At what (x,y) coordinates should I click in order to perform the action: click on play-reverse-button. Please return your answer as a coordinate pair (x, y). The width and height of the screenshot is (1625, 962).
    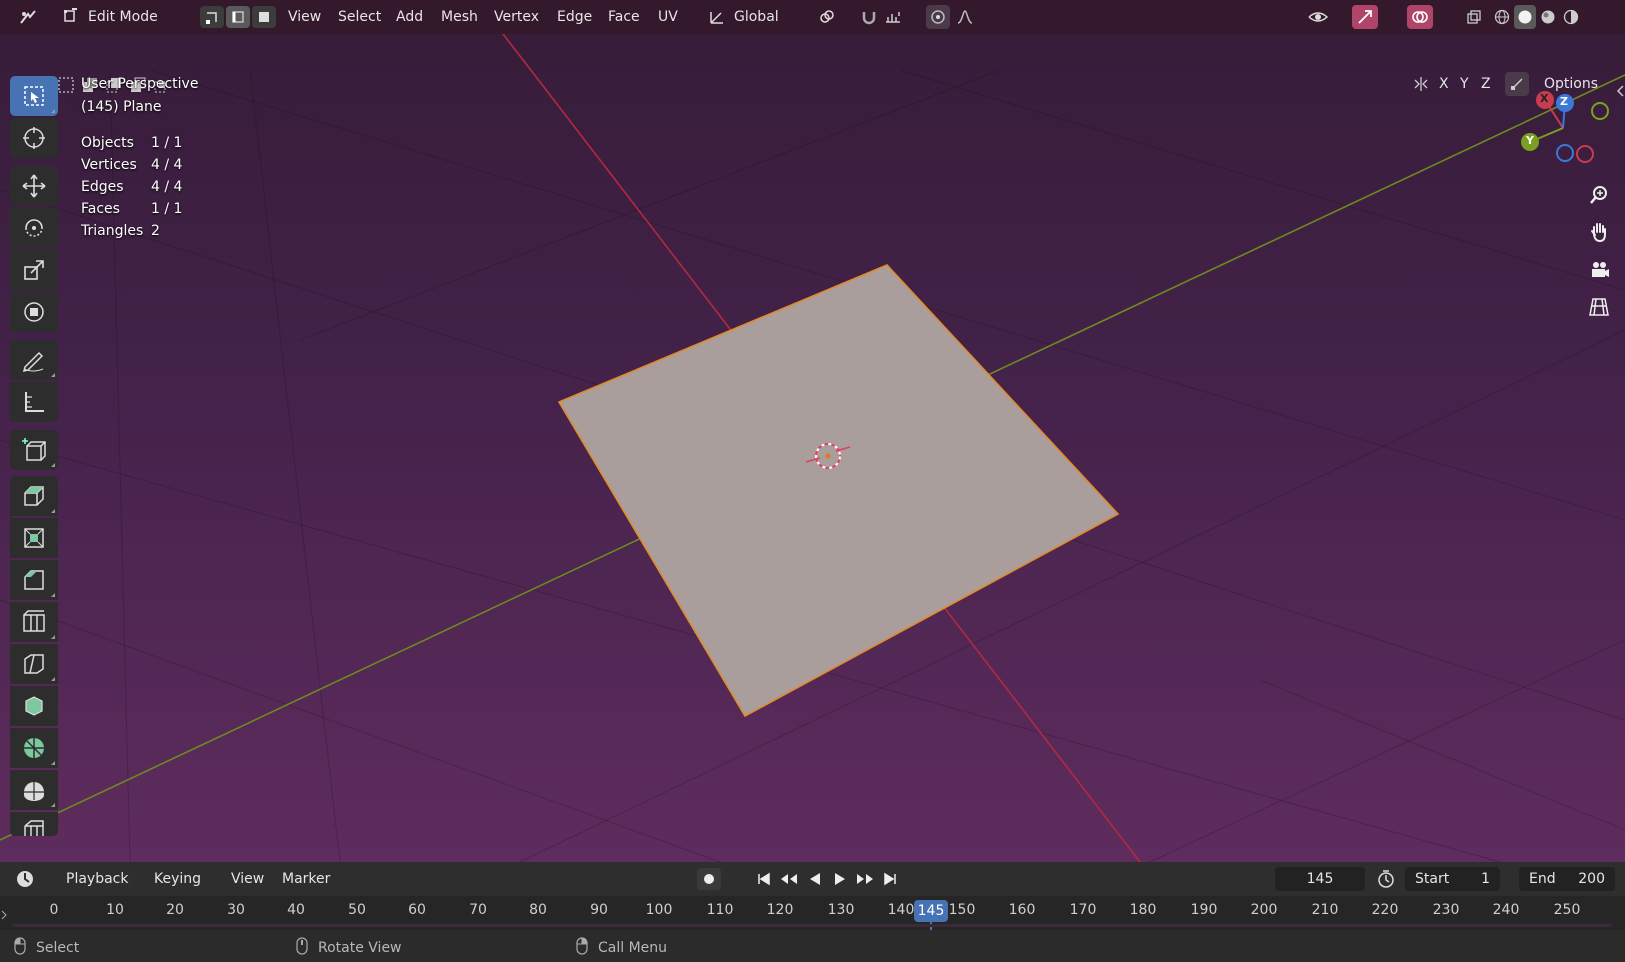
    Looking at the image, I should click on (815, 879).